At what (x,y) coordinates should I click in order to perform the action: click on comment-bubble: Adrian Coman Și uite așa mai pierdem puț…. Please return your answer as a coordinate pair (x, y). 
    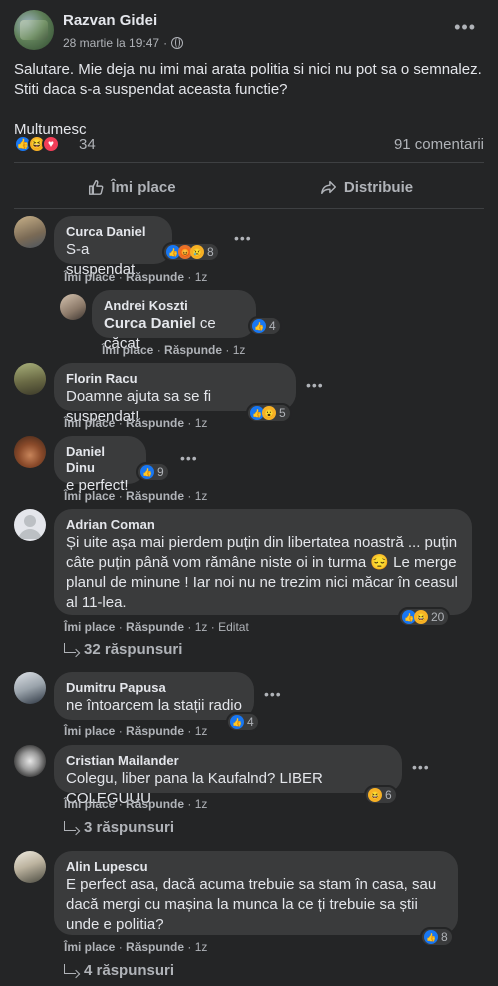
    Looking at the image, I should click on (263, 562).